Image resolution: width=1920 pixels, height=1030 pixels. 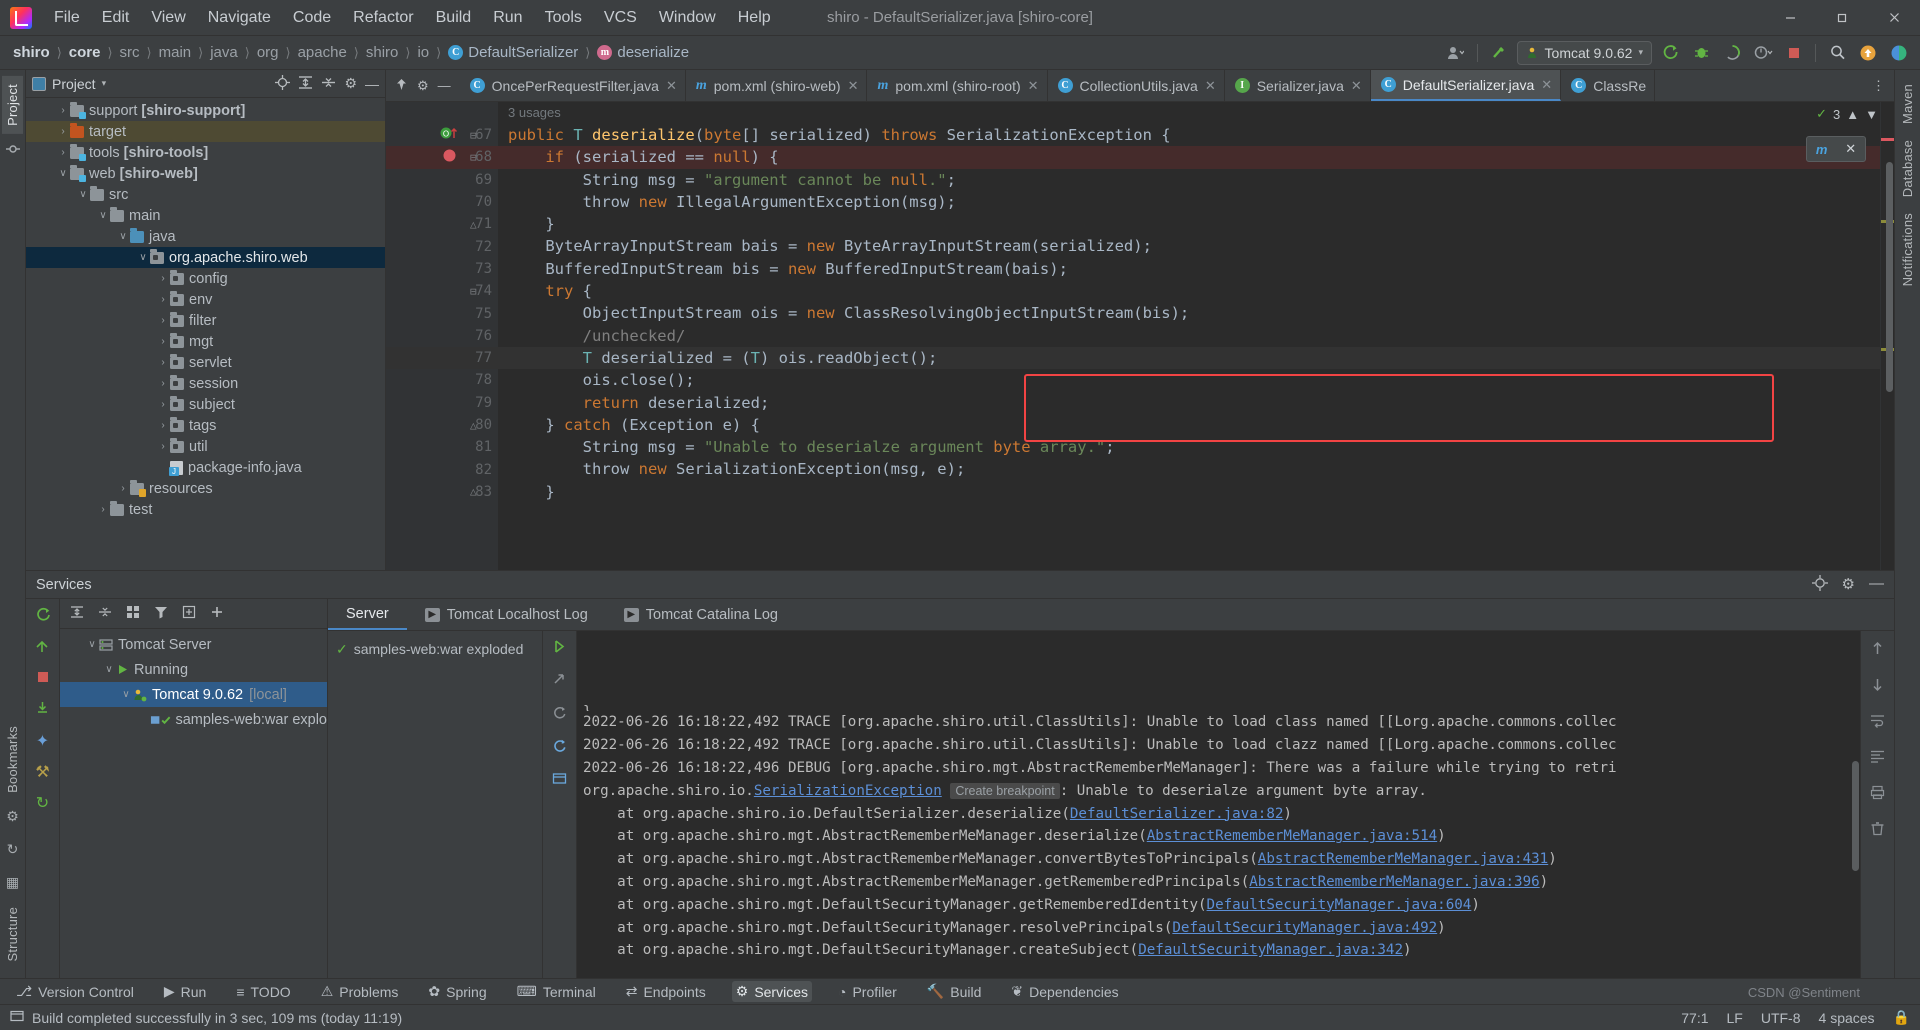 What do you see at coordinates (1855, 816) in the screenshot?
I see `console-scrollbar-thumb` at bounding box center [1855, 816].